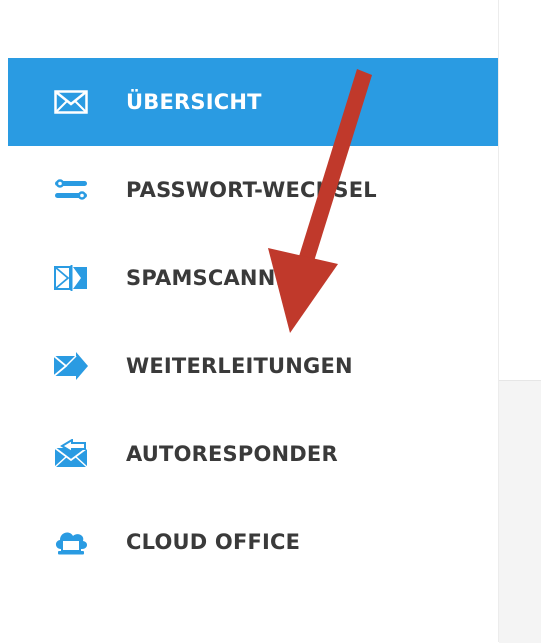 This screenshot has width=541, height=643. I want to click on cloud-office-icon, so click(71, 542).